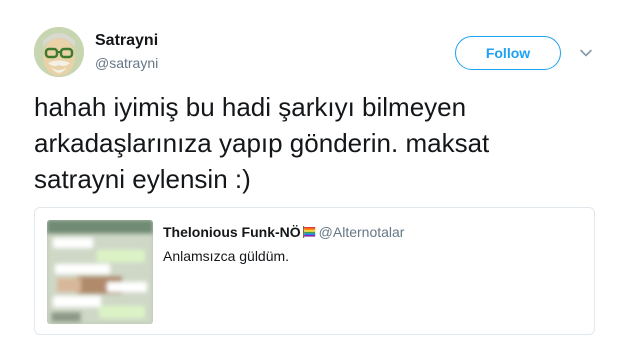 This screenshot has width=629, height=342. I want to click on chat-screenshot-thumbnail, so click(100, 272).